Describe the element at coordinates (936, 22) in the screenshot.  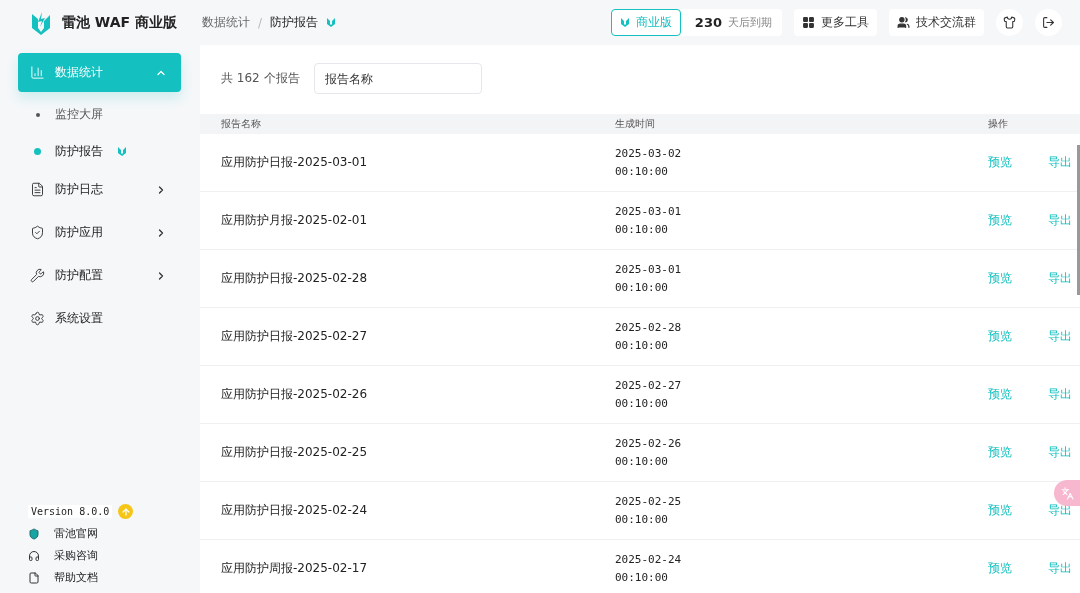
I see `tool-button: 技术交流群` at that location.